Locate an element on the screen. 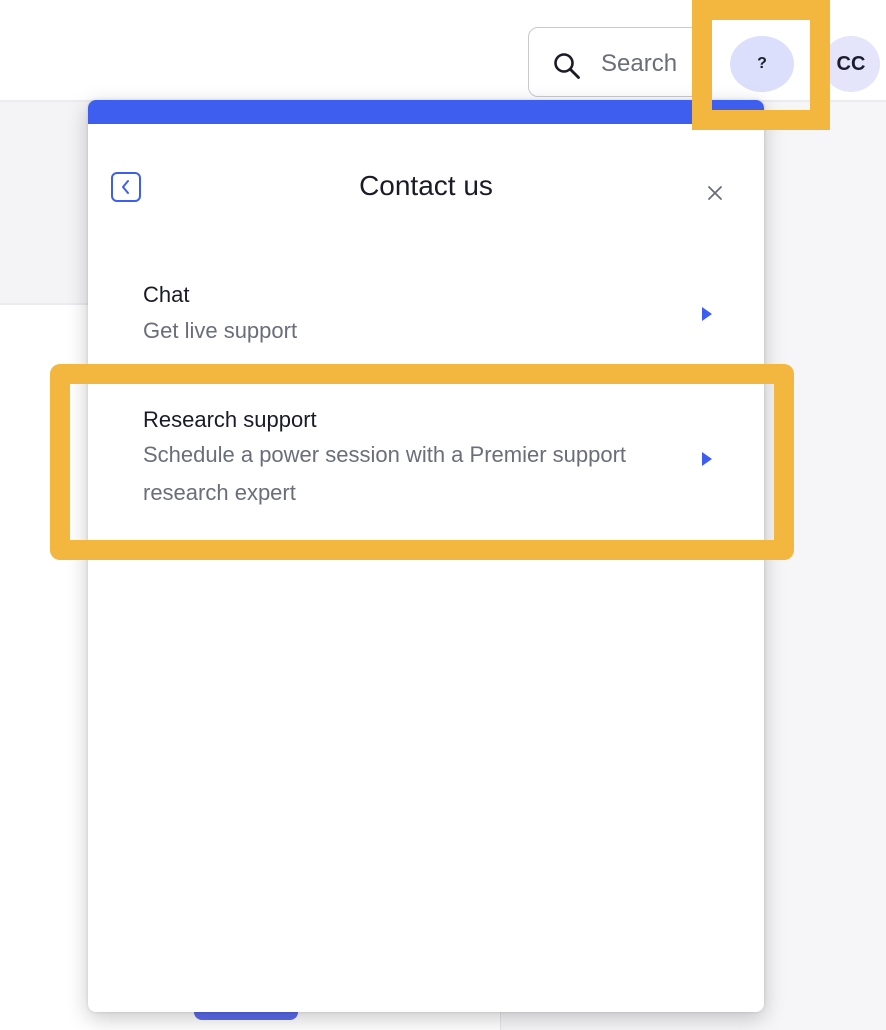 The image size is (886, 1030). search-button: Search is located at coordinates (618, 62).